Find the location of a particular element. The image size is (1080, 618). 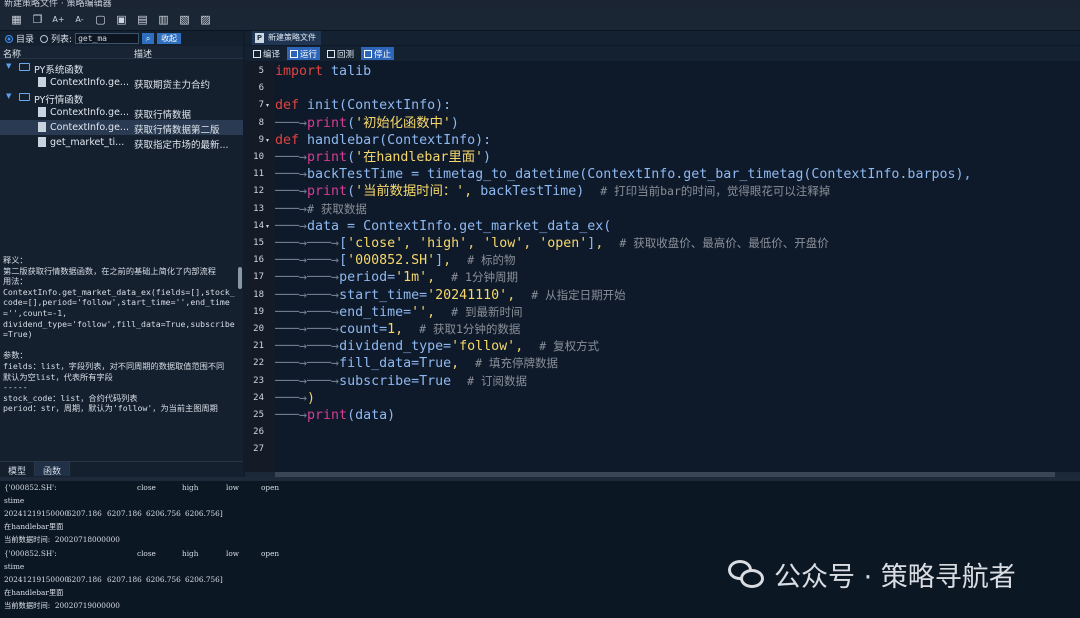

code-token: # 填充停牌数据 is located at coordinates (517, 363).